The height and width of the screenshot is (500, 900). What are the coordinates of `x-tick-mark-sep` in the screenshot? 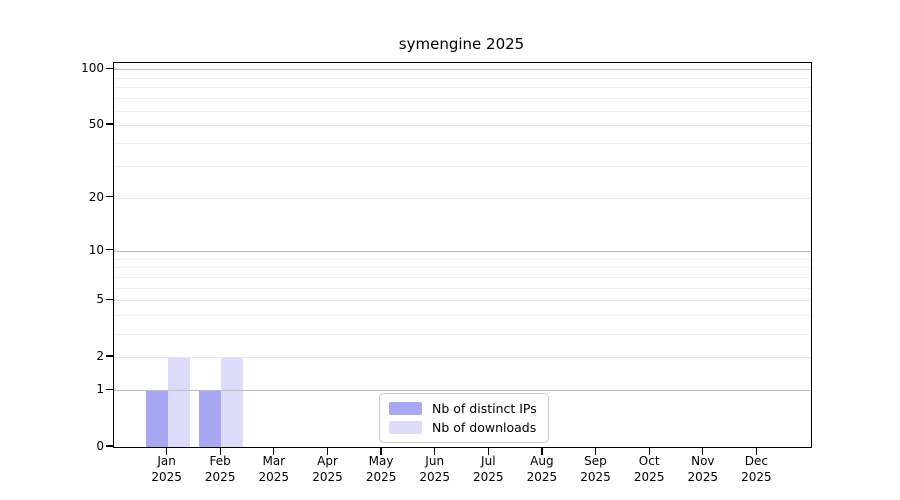 It's located at (595, 451).